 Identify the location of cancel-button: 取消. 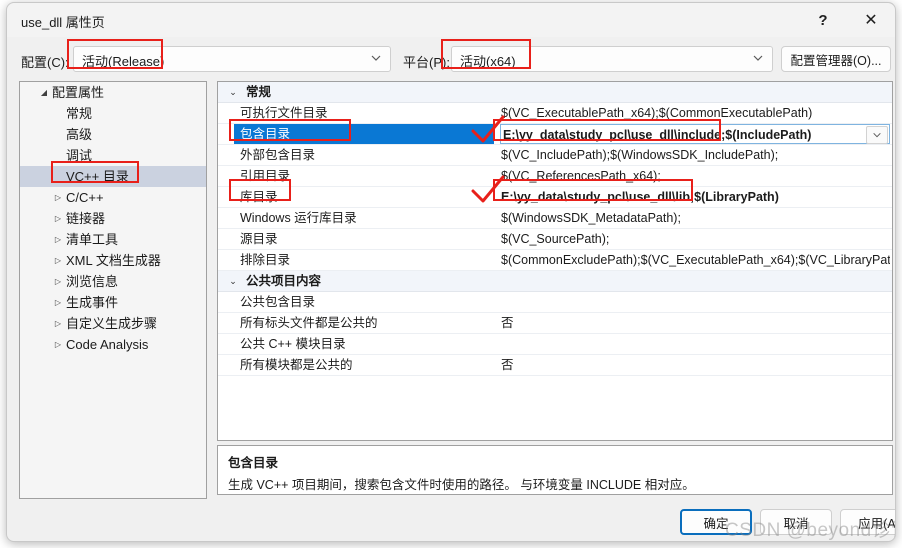
(796, 522).